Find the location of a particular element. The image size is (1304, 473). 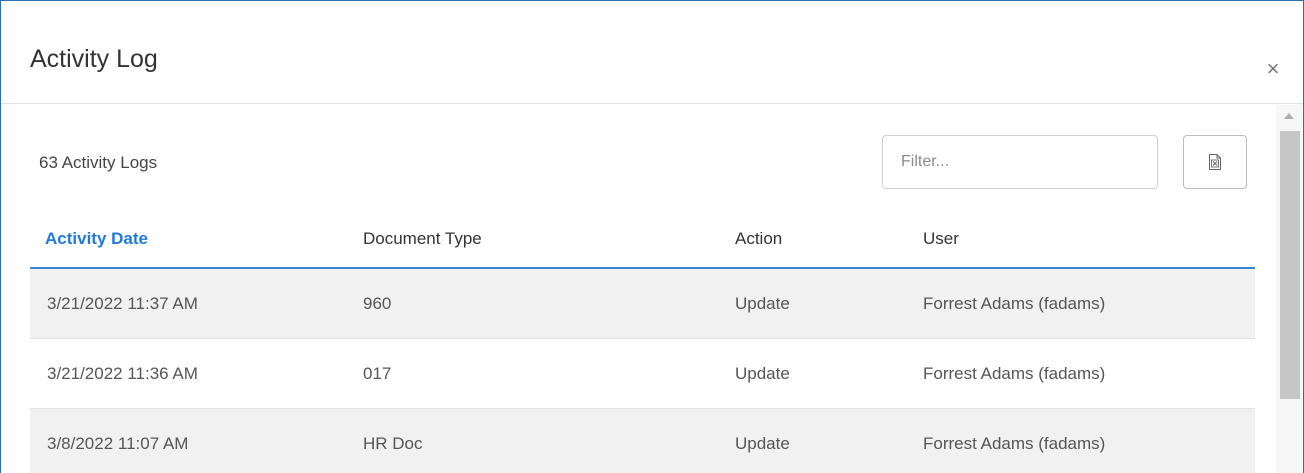

cell-activity-date: 3/21/2022 11:37 AM is located at coordinates (122, 303).